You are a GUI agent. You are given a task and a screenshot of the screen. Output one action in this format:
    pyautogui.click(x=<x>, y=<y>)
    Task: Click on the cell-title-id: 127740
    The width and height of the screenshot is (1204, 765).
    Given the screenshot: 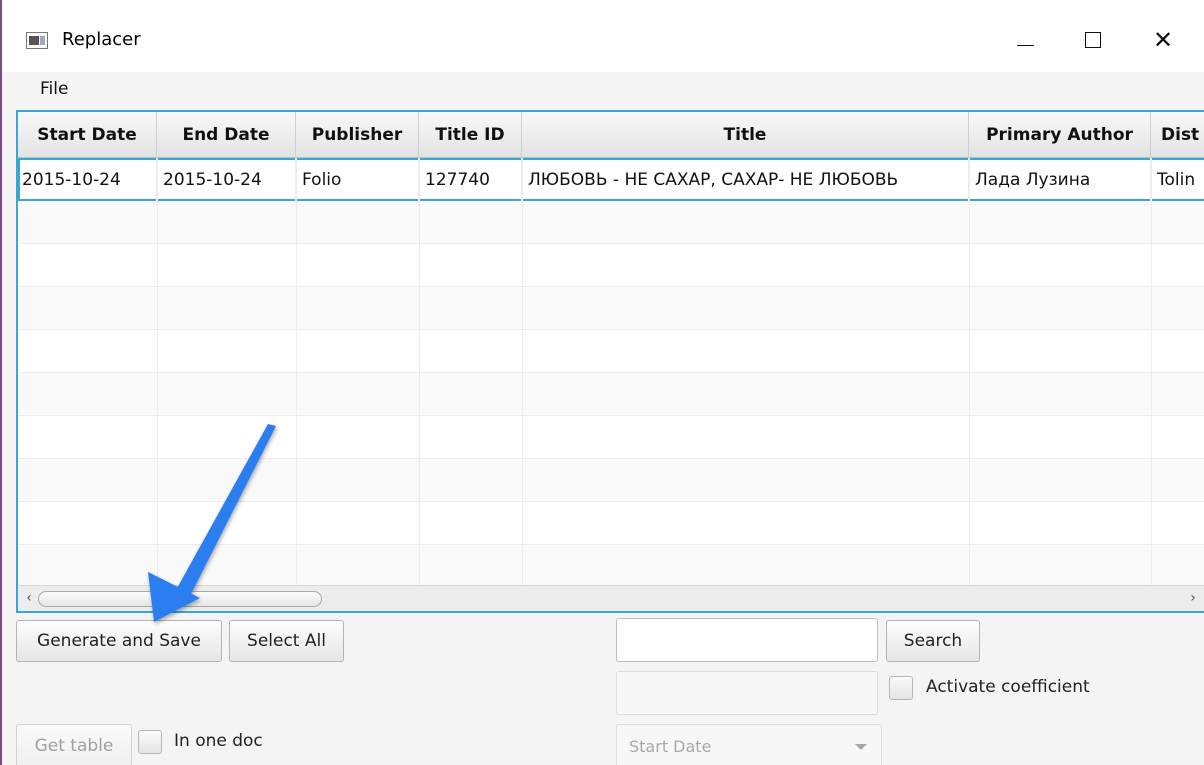 What is the action you would take?
    pyautogui.click(x=470, y=179)
    